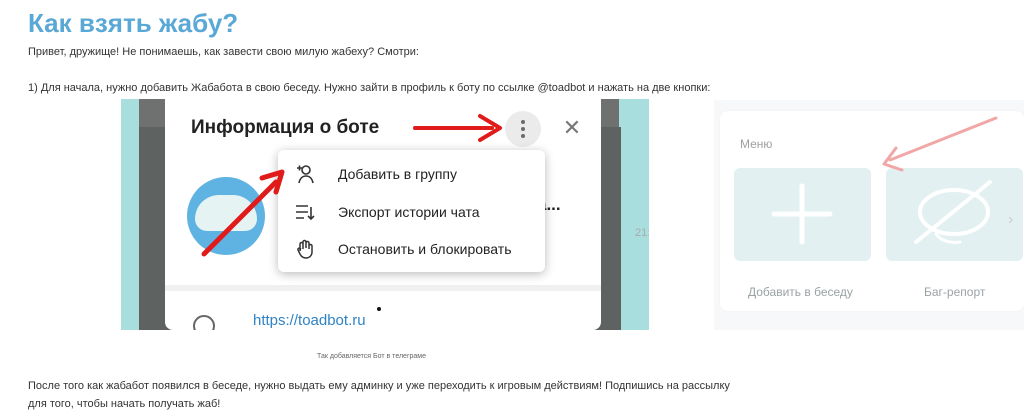 This screenshot has width=1024, height=416. I want to click on menu-item-add-to-group: Добавить в группу, so click(411, 174).